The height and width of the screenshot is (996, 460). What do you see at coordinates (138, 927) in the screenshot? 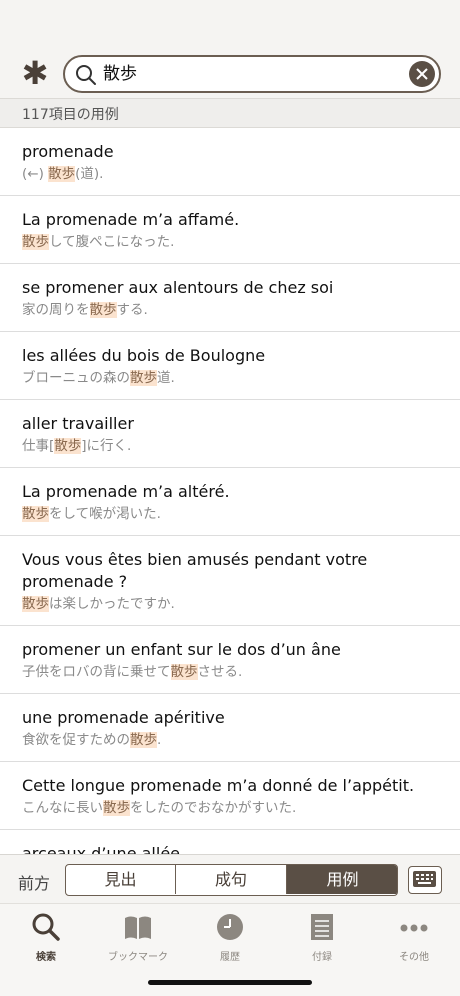
I see `book-icon` at bounding box center [138, 927].